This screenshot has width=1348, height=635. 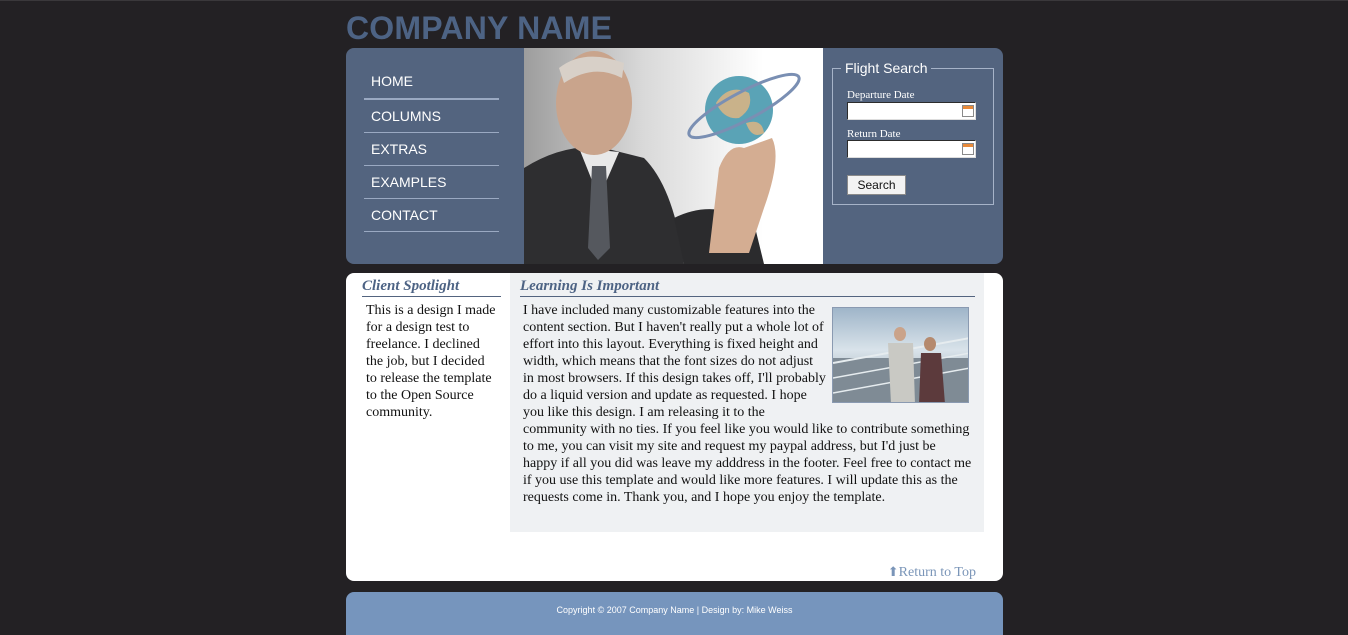 I want to click on nav-item-extras: EXTRAS, so click(x=431, y=149).